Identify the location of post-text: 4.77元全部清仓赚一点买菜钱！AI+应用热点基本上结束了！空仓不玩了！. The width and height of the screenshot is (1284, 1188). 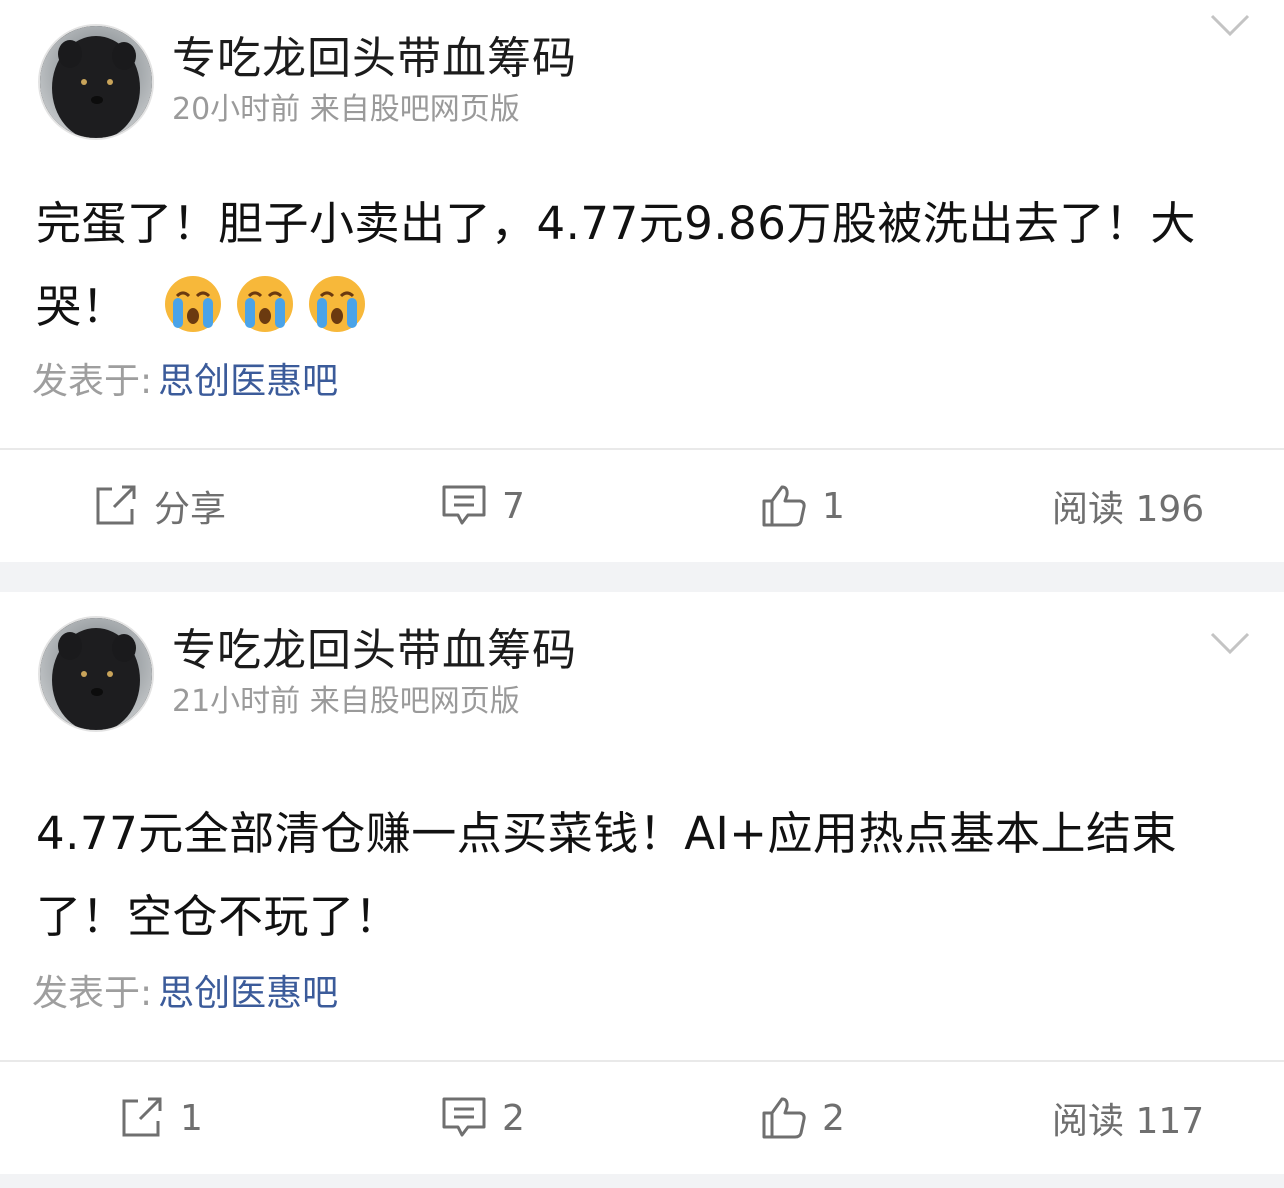
(606, 875).